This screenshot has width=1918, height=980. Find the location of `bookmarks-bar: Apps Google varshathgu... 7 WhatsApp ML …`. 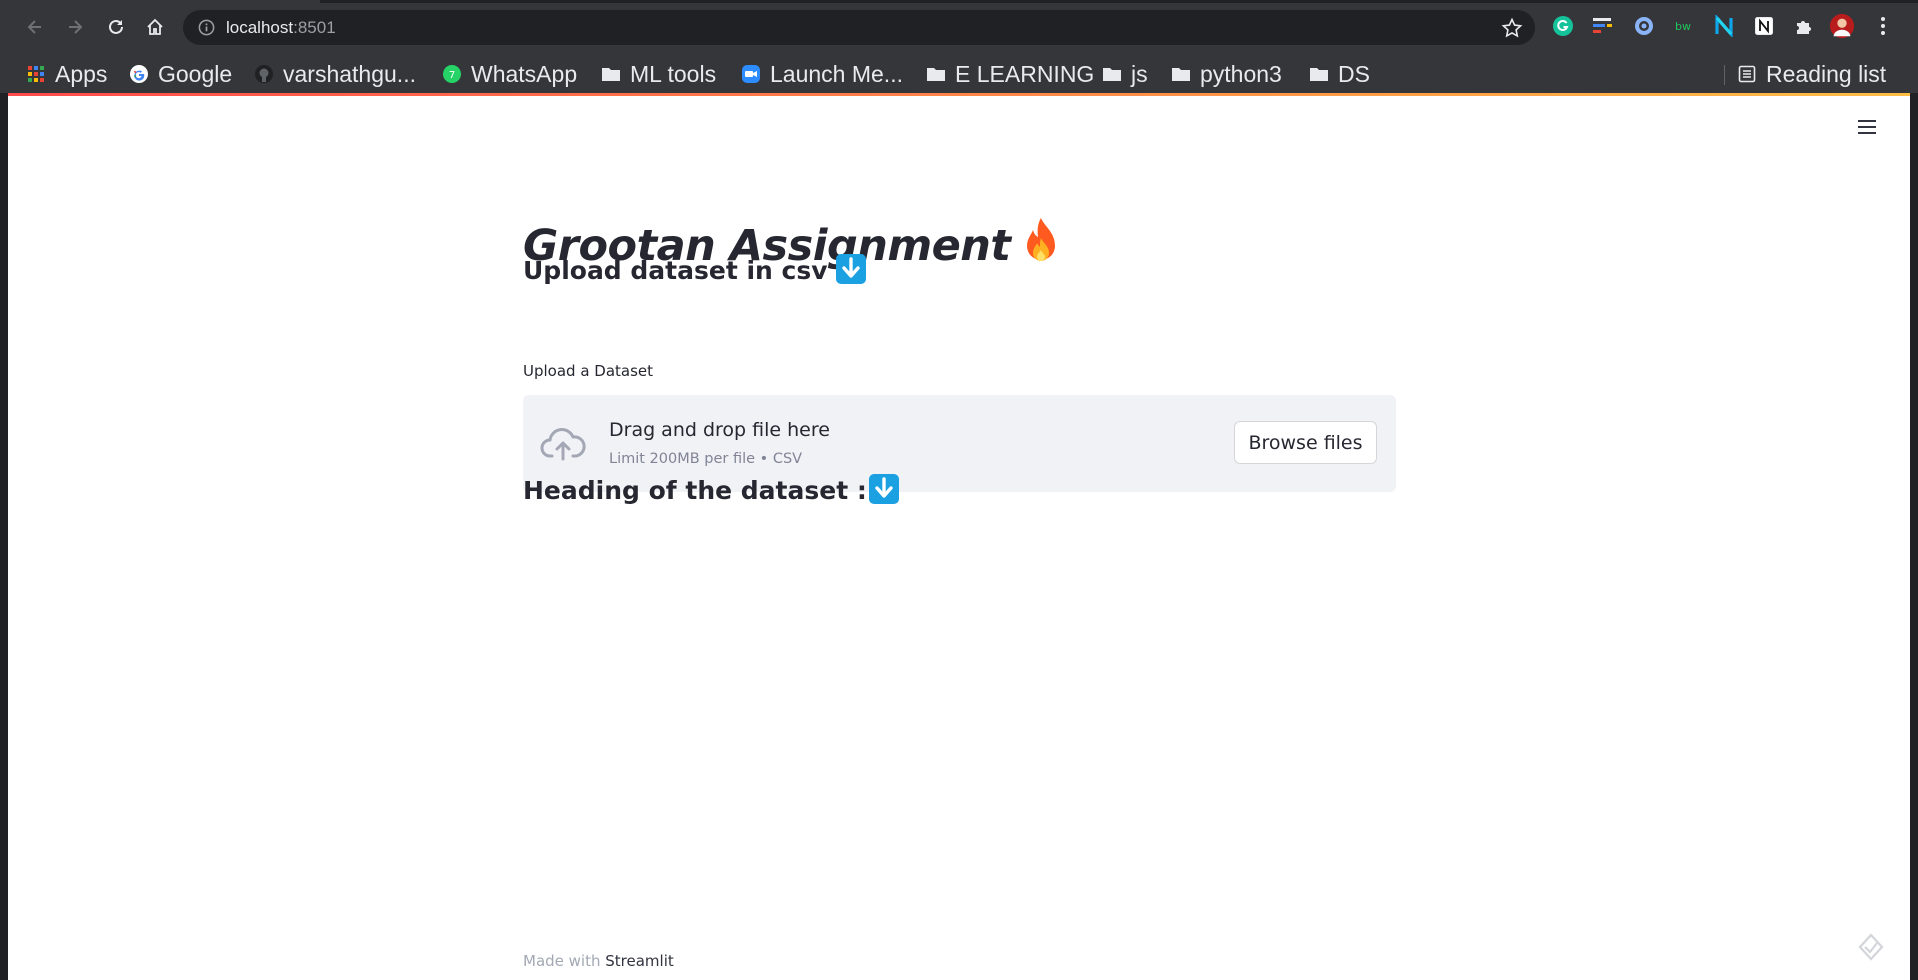

bookmarks-bar: Apps Google varshathgu... 7 WhatsApp ML … is located at coordinates (959, 74).